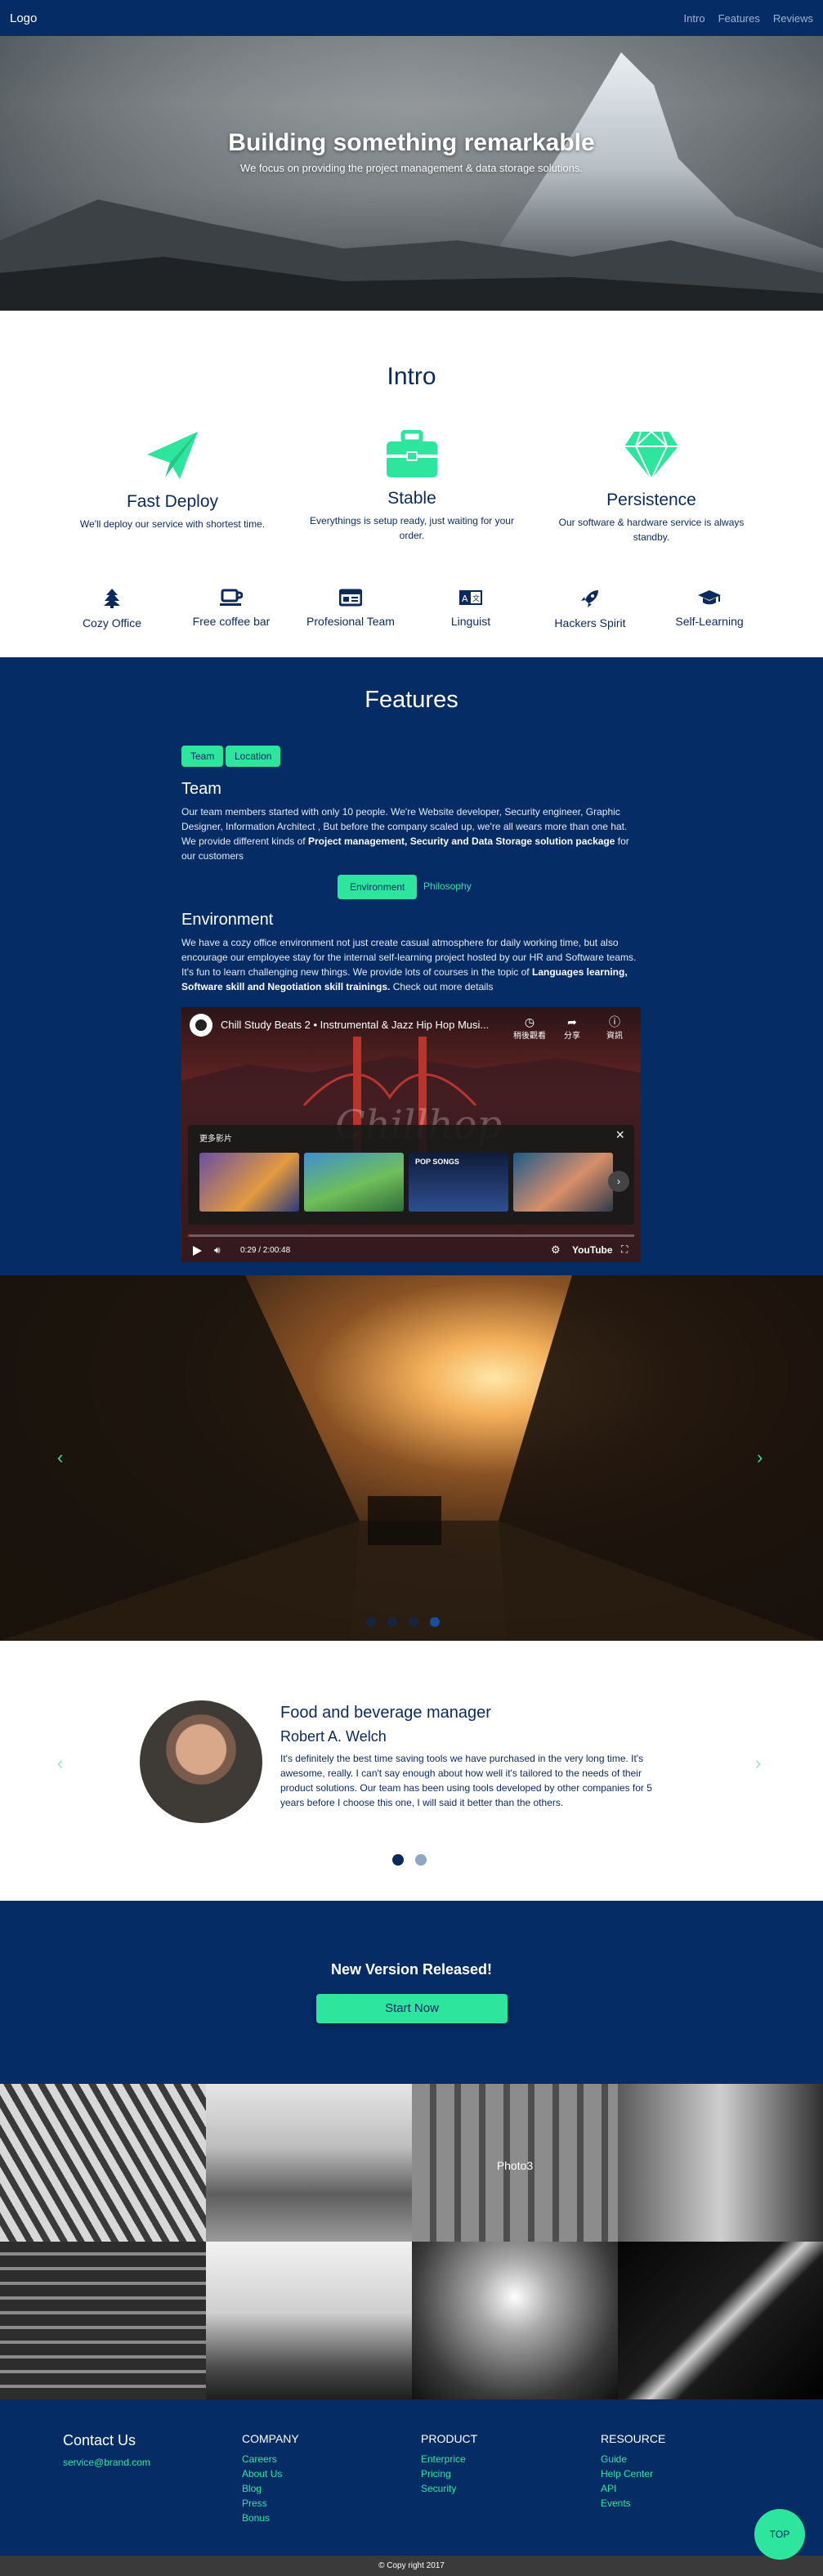 This screenshot has width=823, height=2576. I want to click on footer-column-resource: RESOURCE Guide Help Center API Events, so click(633, 2471).